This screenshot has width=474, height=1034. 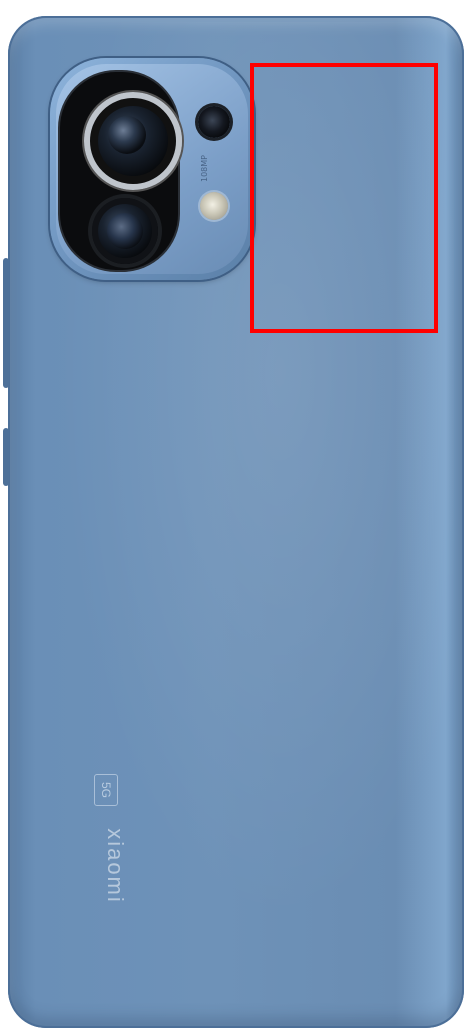 What do you see at coordinates (344, 198) in the screenshot?
I see `highlight-box` at bounding box center [344, 198].